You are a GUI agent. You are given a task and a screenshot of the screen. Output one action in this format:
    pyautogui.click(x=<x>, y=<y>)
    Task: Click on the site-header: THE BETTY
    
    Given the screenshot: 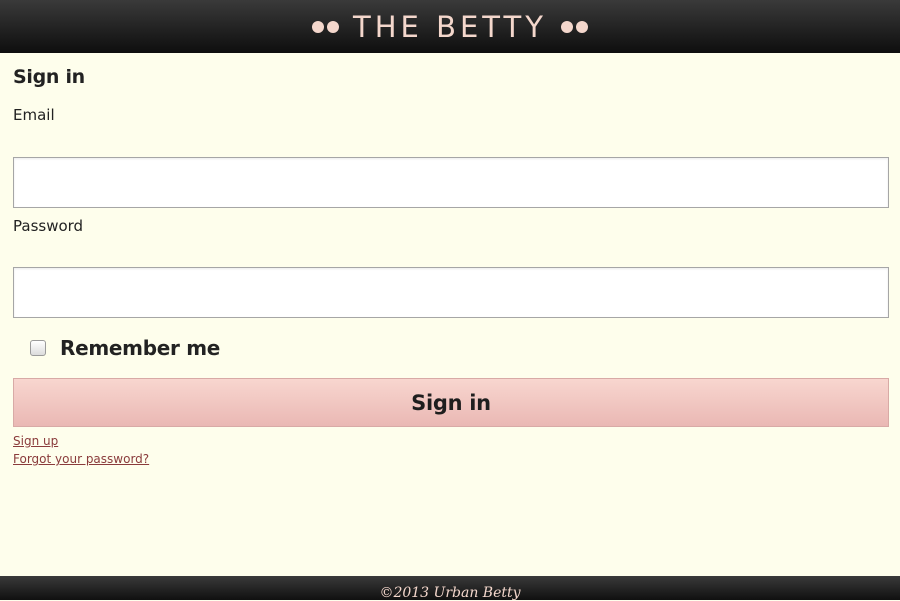 What is the action you would take?
    pyautogui.click(x=450, y=26)
    